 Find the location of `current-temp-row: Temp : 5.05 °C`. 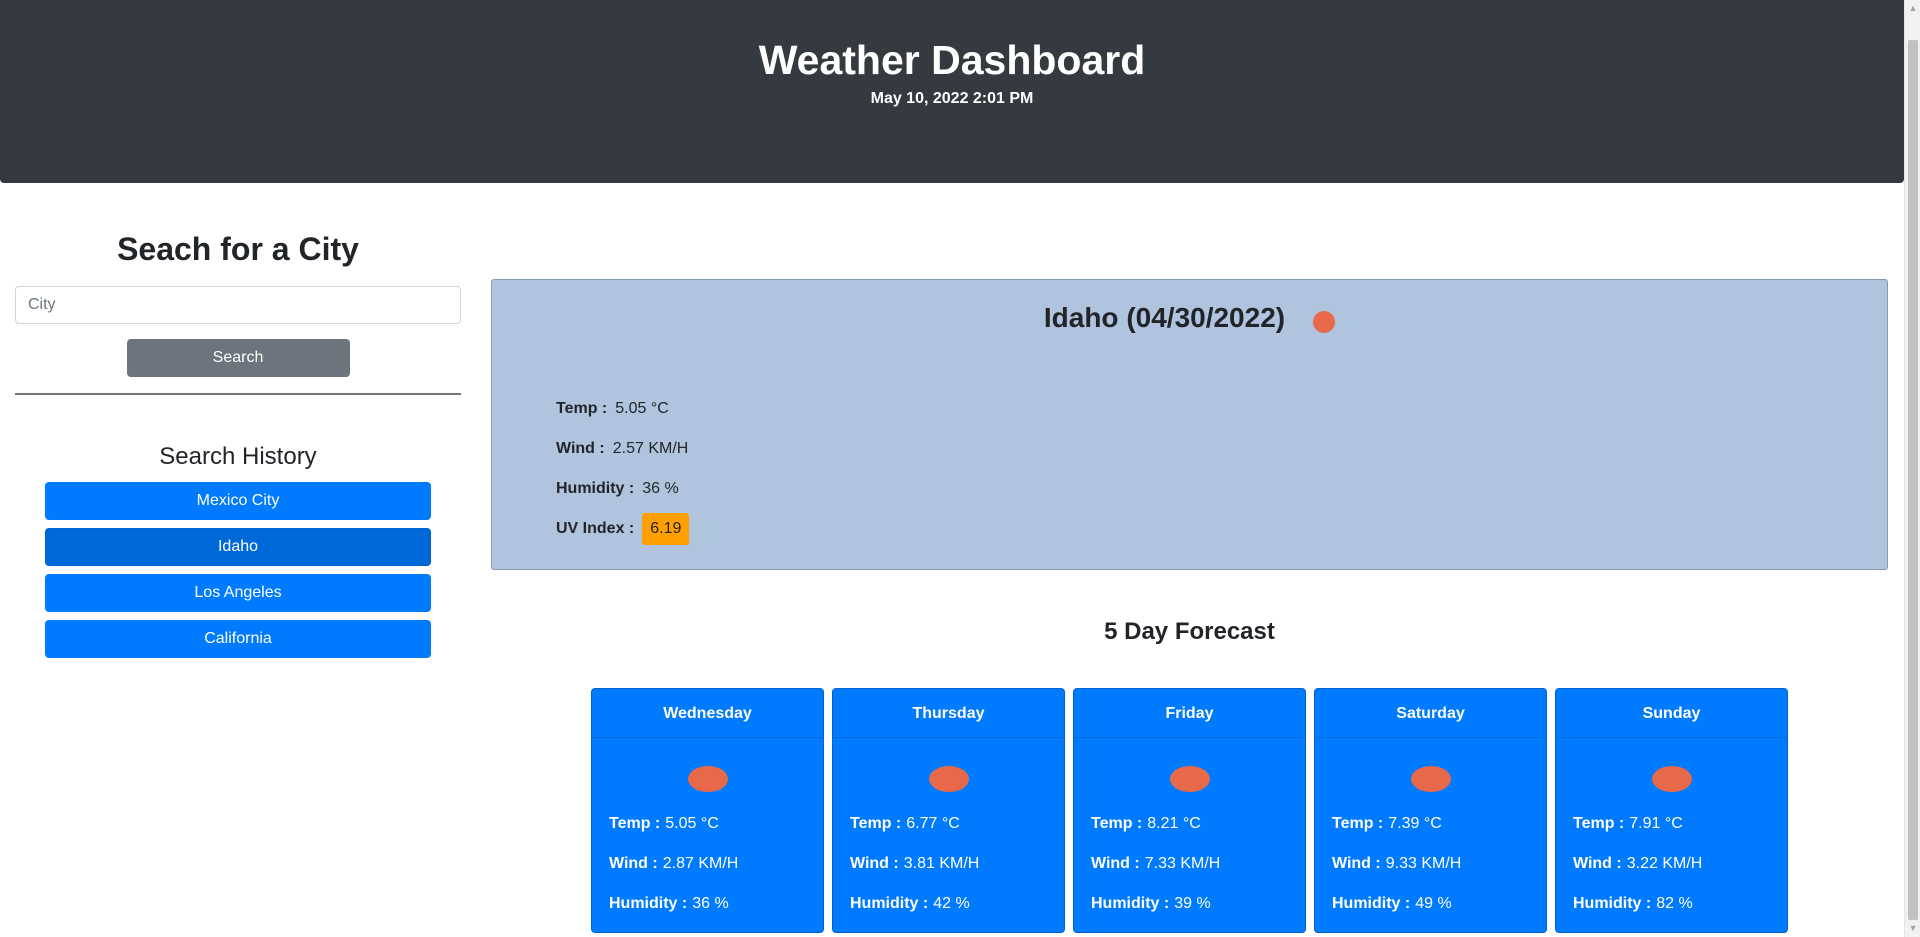

current-temp-row: Temp : 5.05 °C is located at coordinates (622, 409).